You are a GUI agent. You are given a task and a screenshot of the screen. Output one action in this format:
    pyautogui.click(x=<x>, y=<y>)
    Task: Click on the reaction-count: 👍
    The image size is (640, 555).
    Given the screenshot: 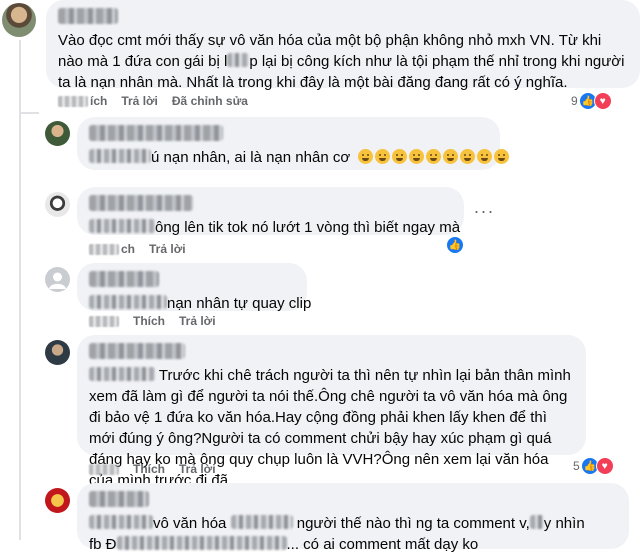 What is the action you would take?
    pyautogui.click(x=455, y=245)
    